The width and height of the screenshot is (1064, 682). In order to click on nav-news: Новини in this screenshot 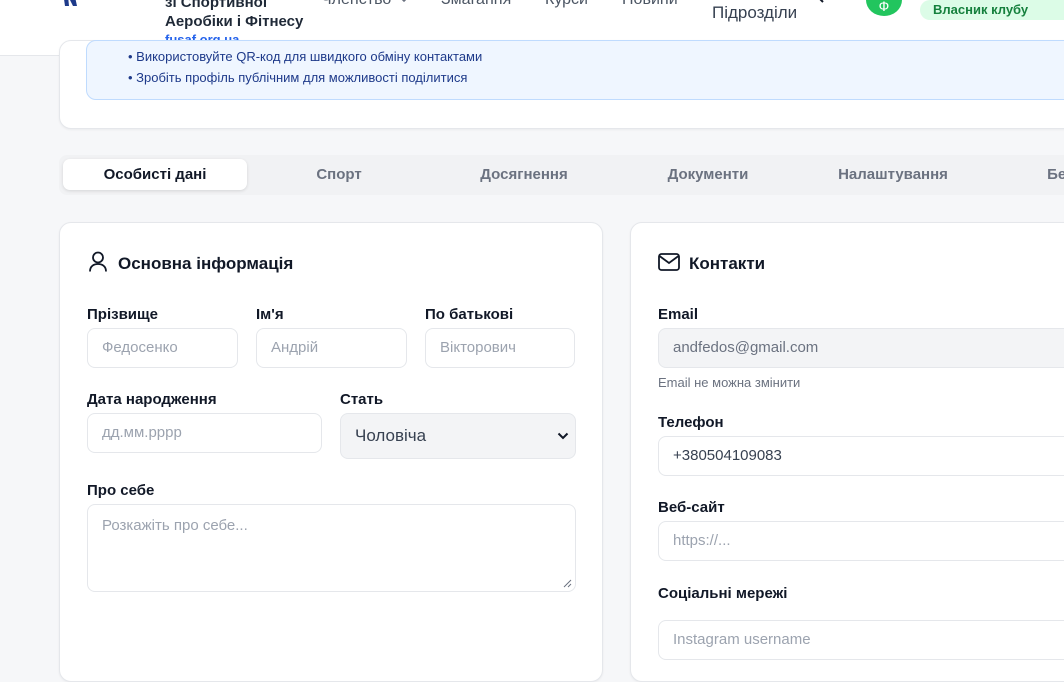, I will do `click(650, 4)`.